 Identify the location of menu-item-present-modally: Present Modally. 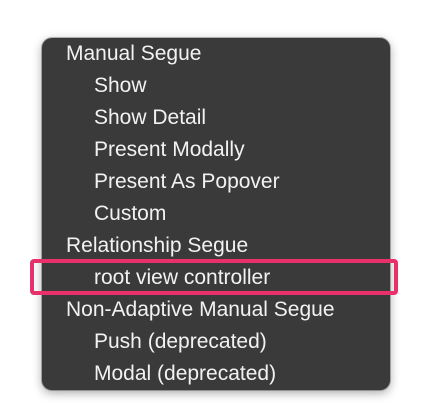
(216, 150).